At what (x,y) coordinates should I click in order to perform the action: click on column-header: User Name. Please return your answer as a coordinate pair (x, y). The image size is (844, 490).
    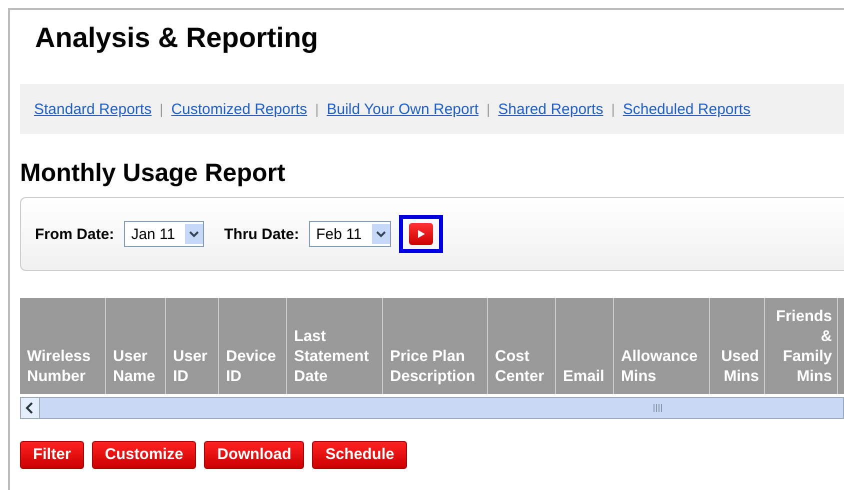
    Looking at the image, I should click on (136, 346).